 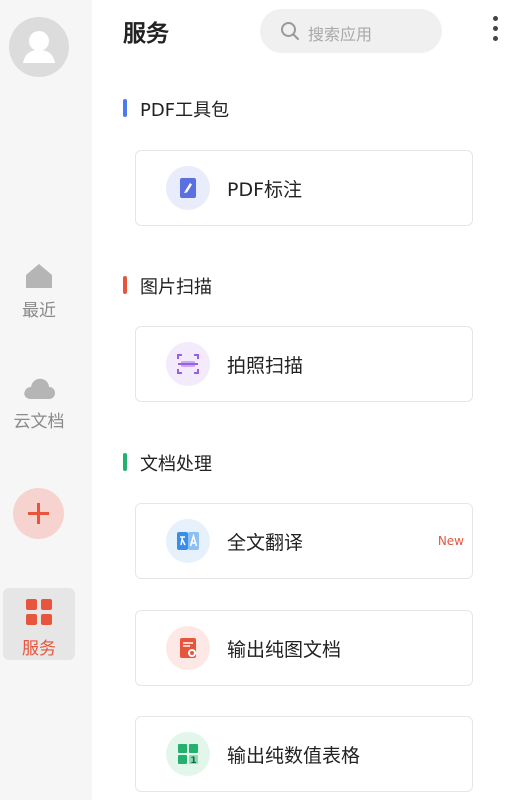 What do you see at coordinates (340, 34) in the screenshot?
I see `search-placeholder: 搜索应用` at bounding box center [340, 34].